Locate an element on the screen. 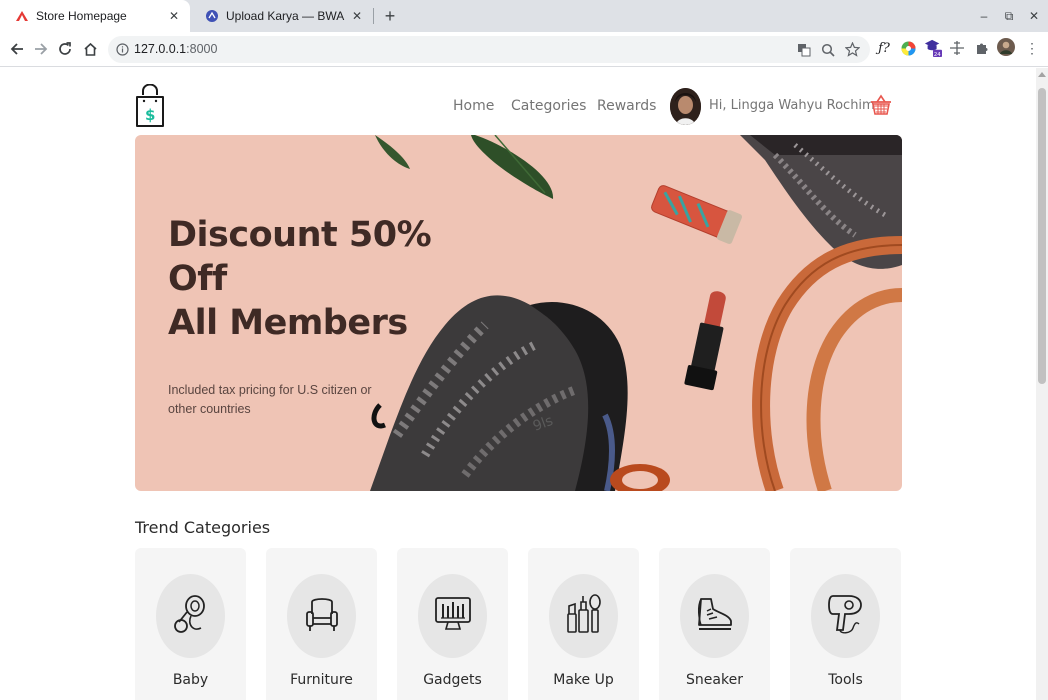  armchair-icon is located at coordinates (322, 616).